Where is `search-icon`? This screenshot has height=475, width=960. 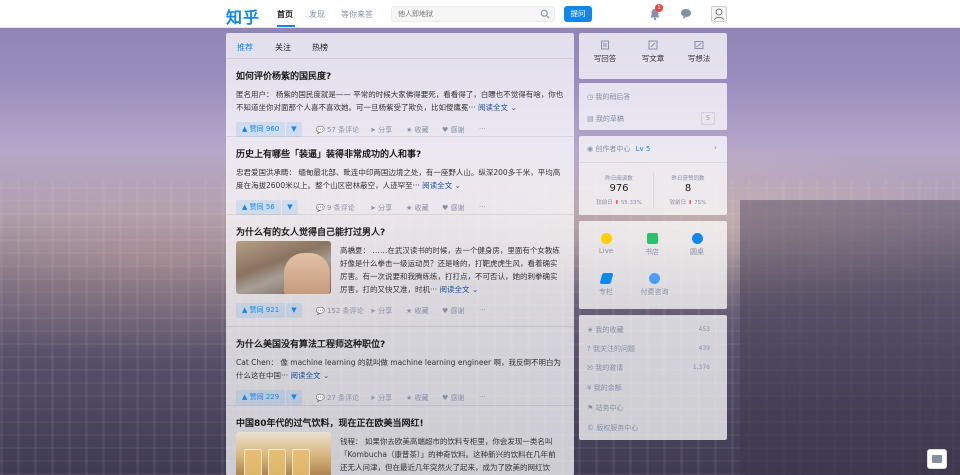
search-icon is located at coordinates (545, 14).